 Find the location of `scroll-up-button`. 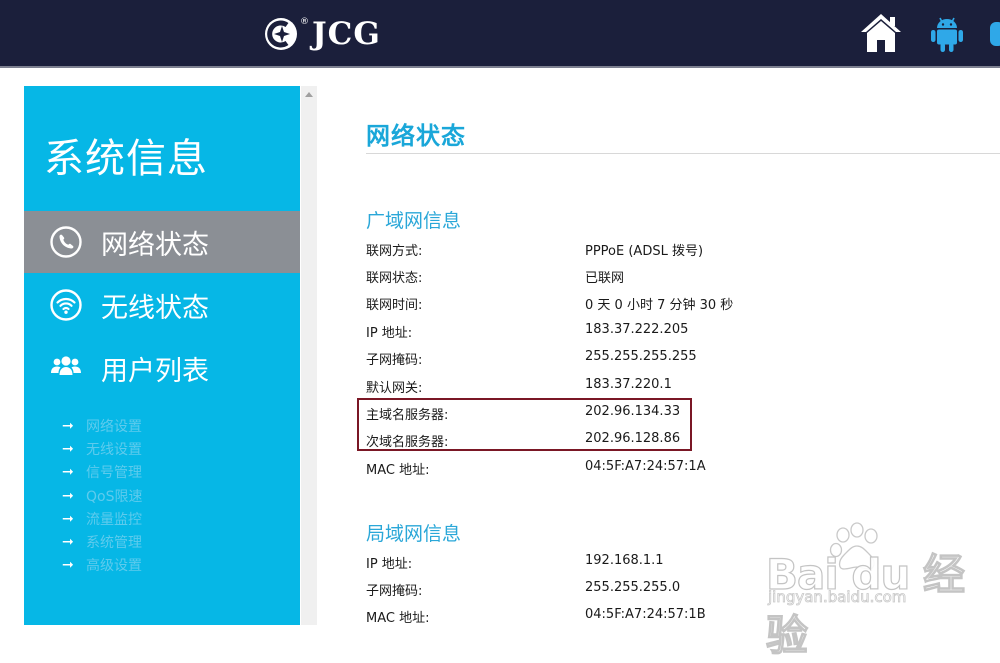

scroll-up-button is located at coordinates (309, 94).